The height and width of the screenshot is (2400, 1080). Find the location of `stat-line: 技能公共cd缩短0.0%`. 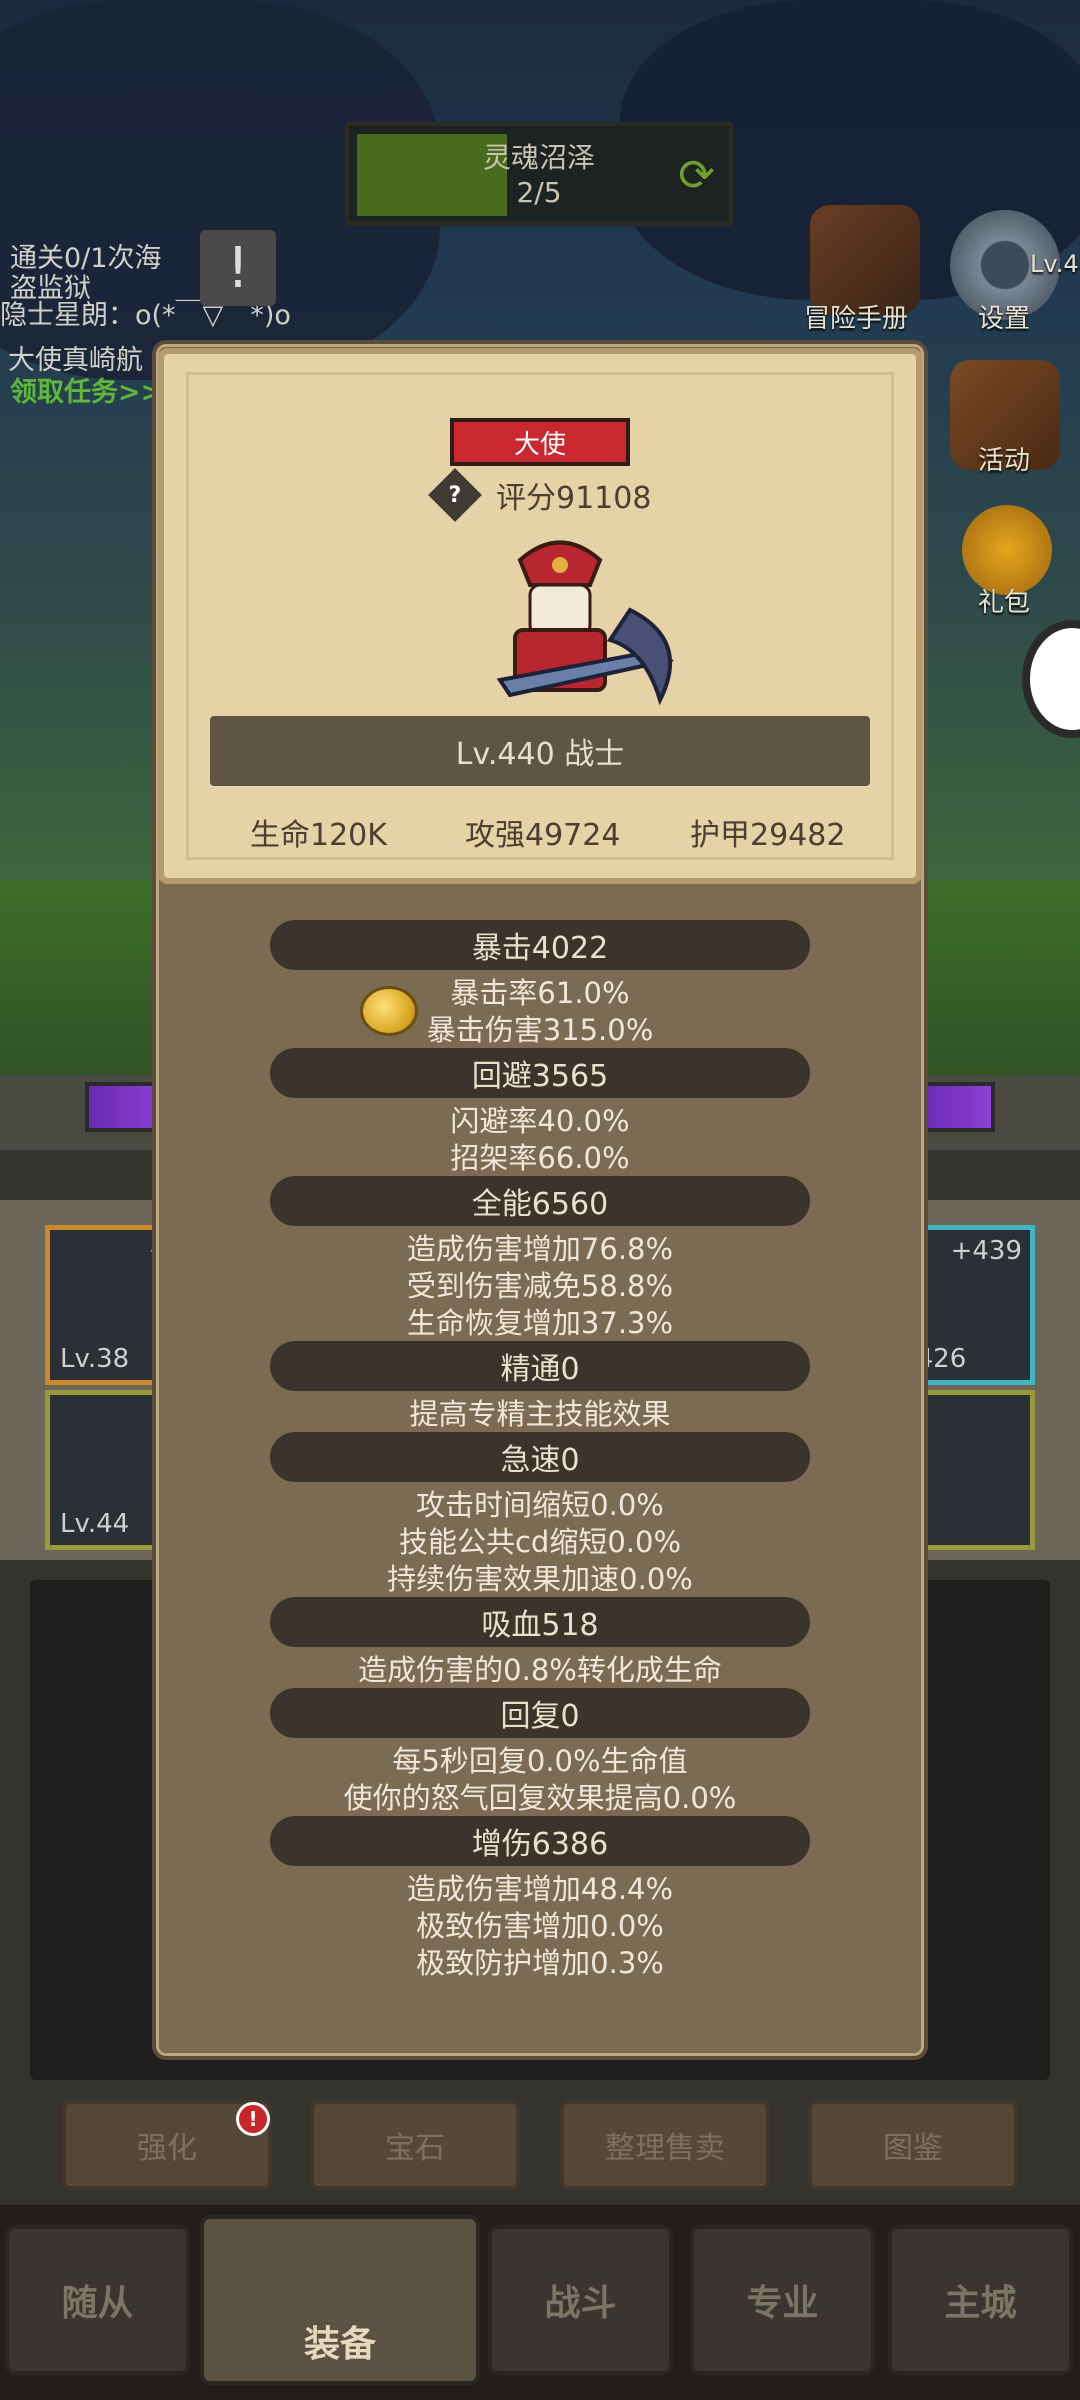

stat-line: 技能公共cd缩短0.0% is located at coordinates (540, 1542).